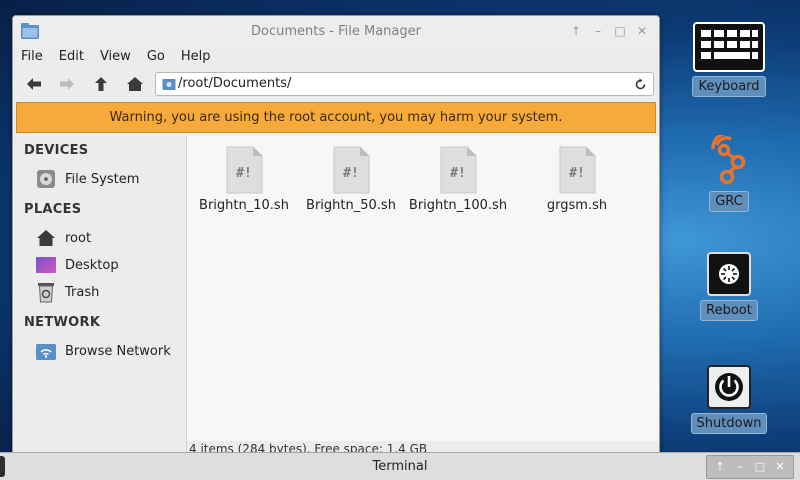 This screenshot has width=800, height=480. I want to click on taskbar-minimize-button: –, so click(740, 467).